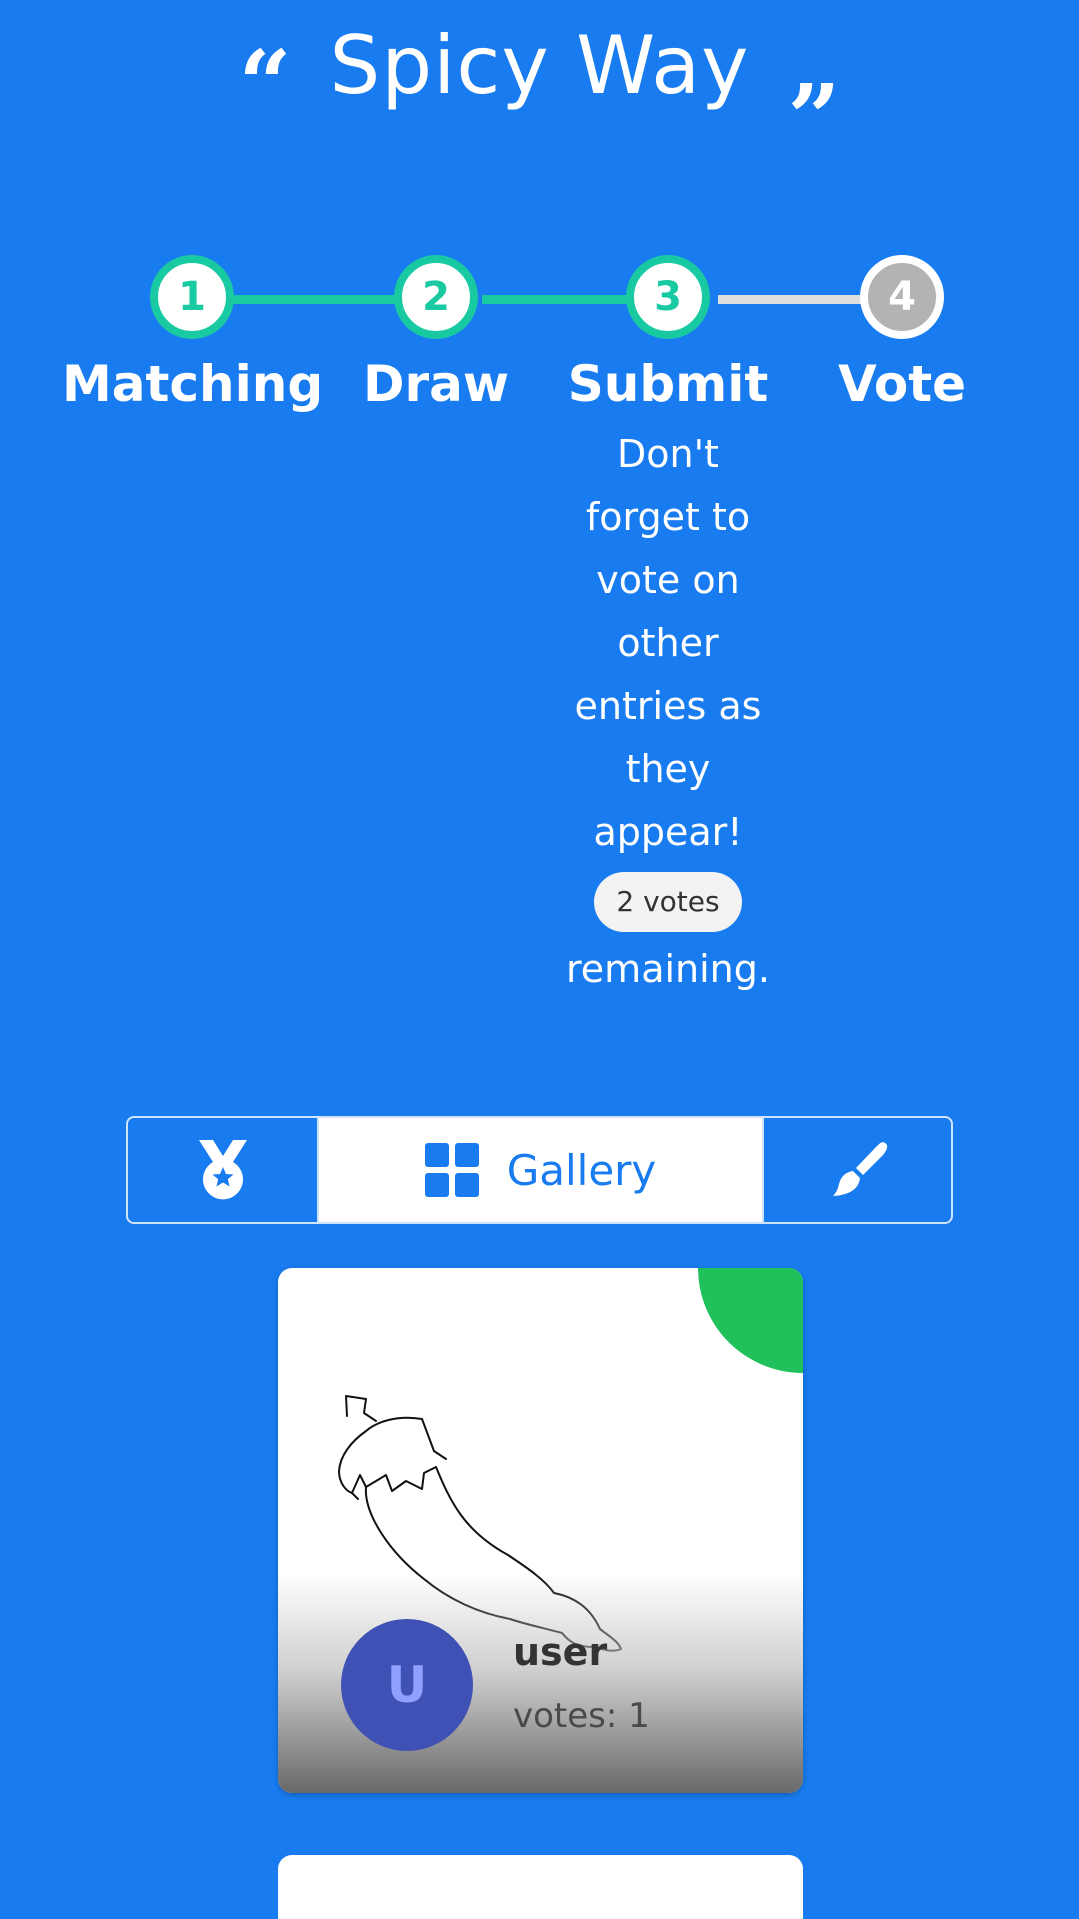 The width and height of the screenshot is (1079, 1919). I want to click on step-2-indicator: 2, so click(436, 297).